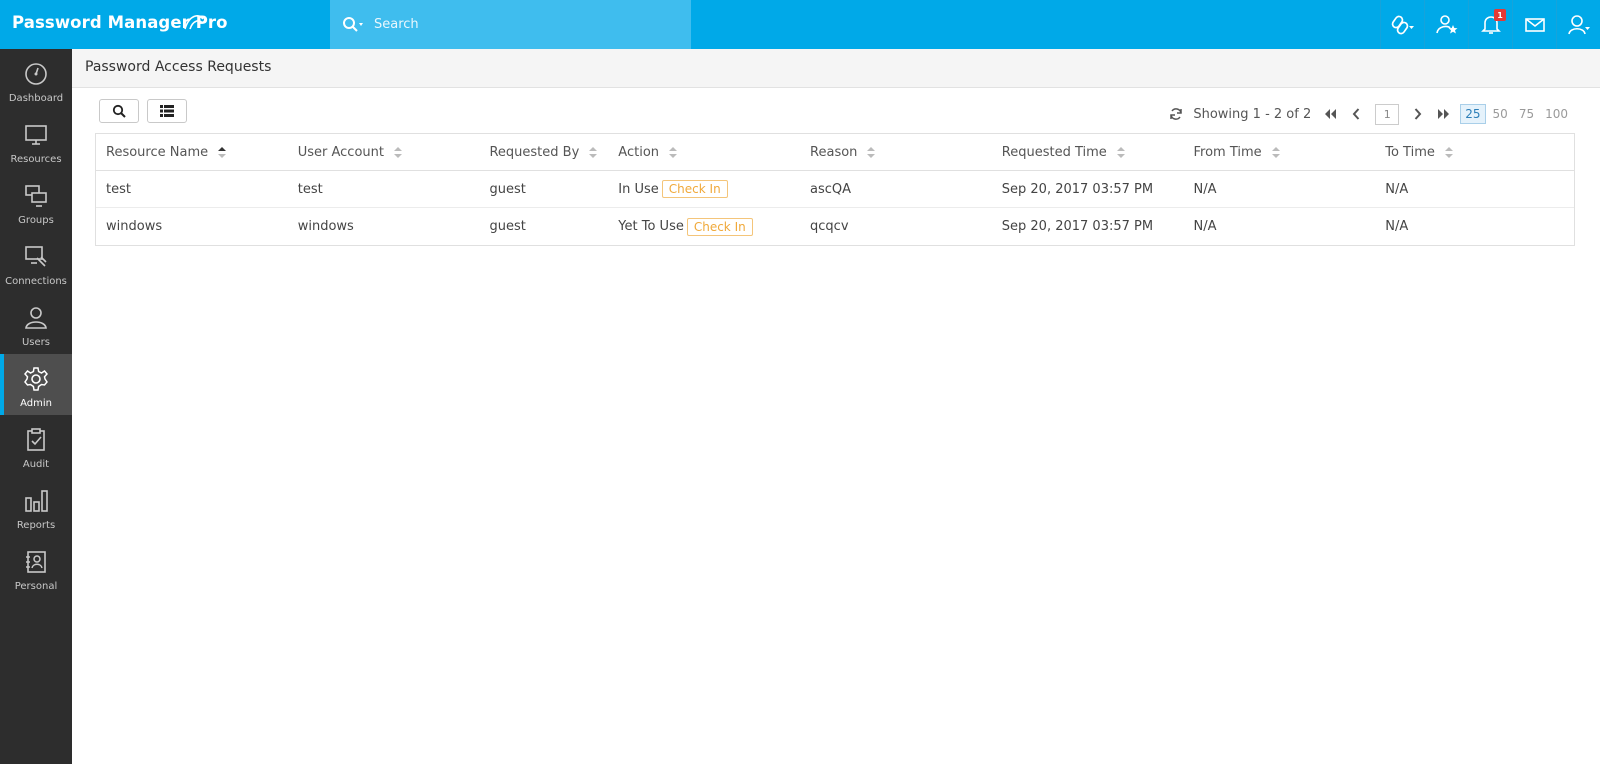 The image size is (1600, 764). I want to click on sidebar-item-label: Connections, so click(36, 281).